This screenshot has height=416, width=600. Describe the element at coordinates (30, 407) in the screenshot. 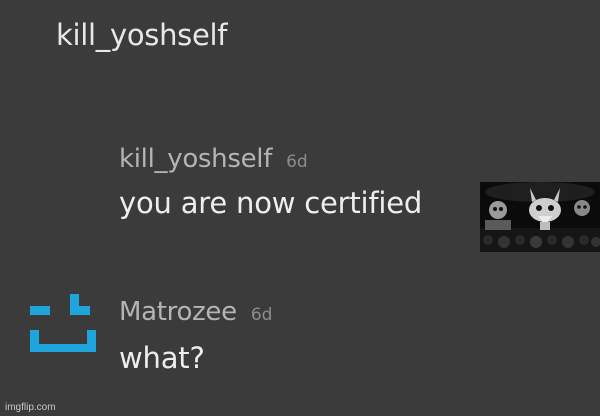

I see `imgflip-watermark: imgflip.com` at that location.